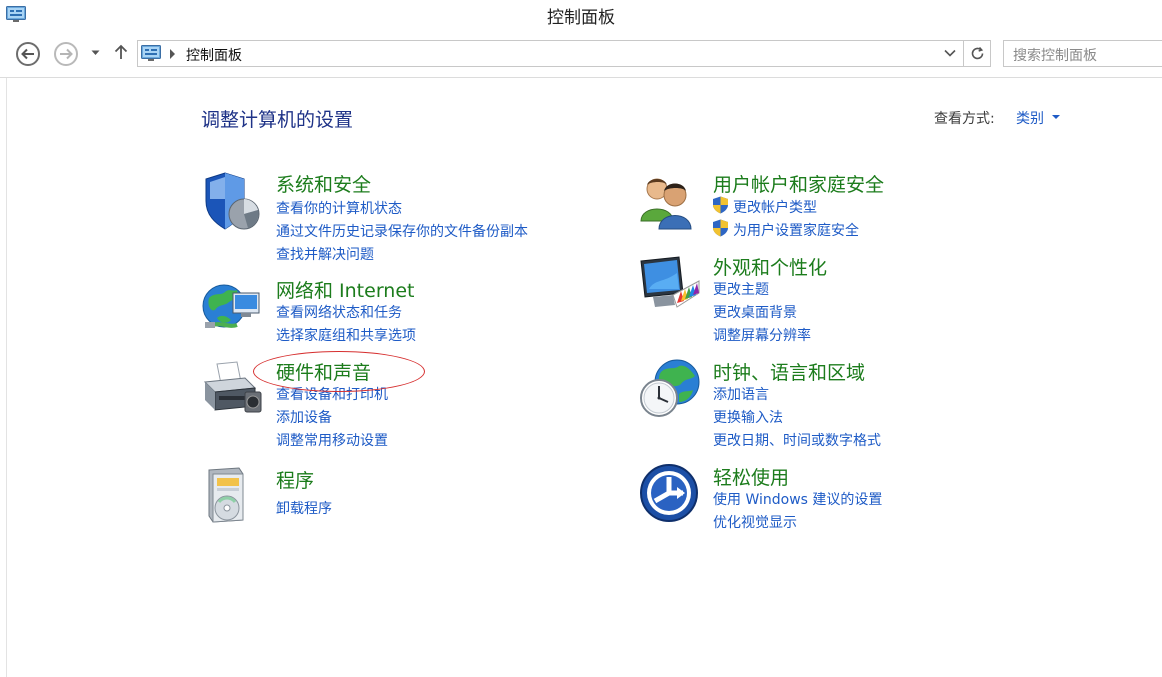  What do you see at coordinates (339, 208) in the screenshot?
I see `link-view-computer-status: 查看你的计算机状态` at bounding box center [339, 208].